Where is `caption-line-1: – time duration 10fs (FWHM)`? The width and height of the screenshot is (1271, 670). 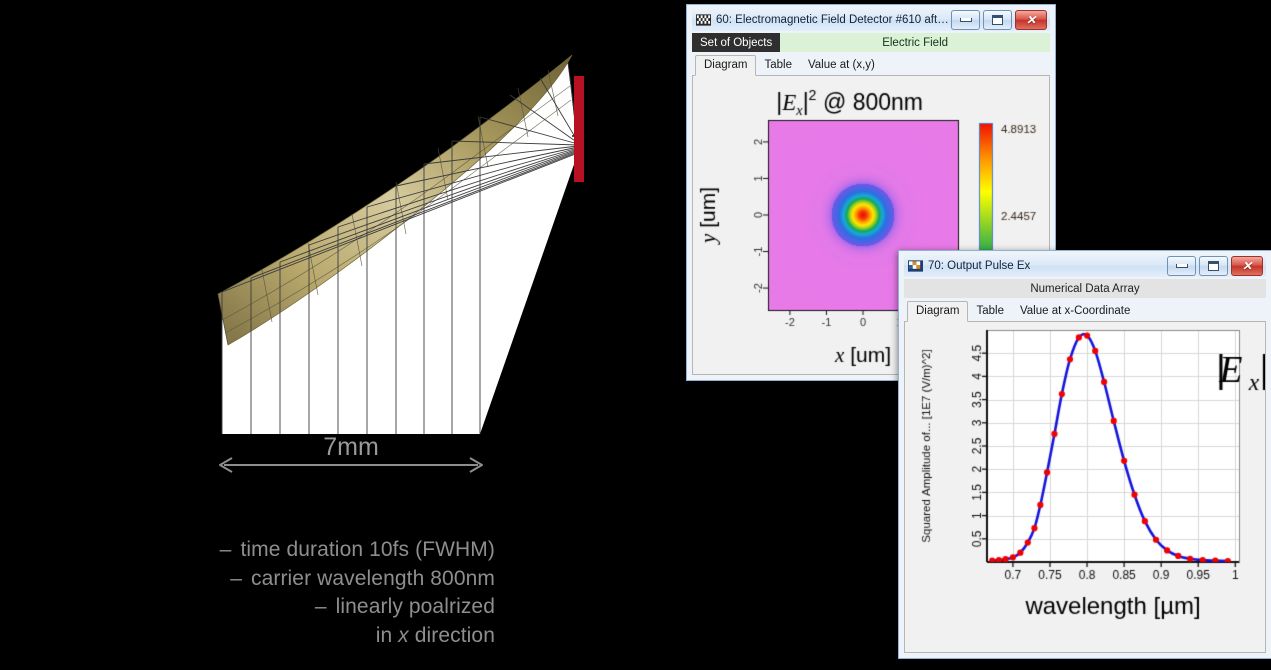
caption-line-1: – time duration 10fs (FWHM) is located at coordinates (307, 550).